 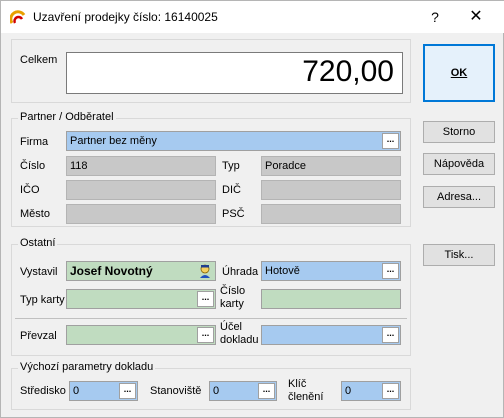 I want to click on typ-label: Typ, so click(x=231, y=166).